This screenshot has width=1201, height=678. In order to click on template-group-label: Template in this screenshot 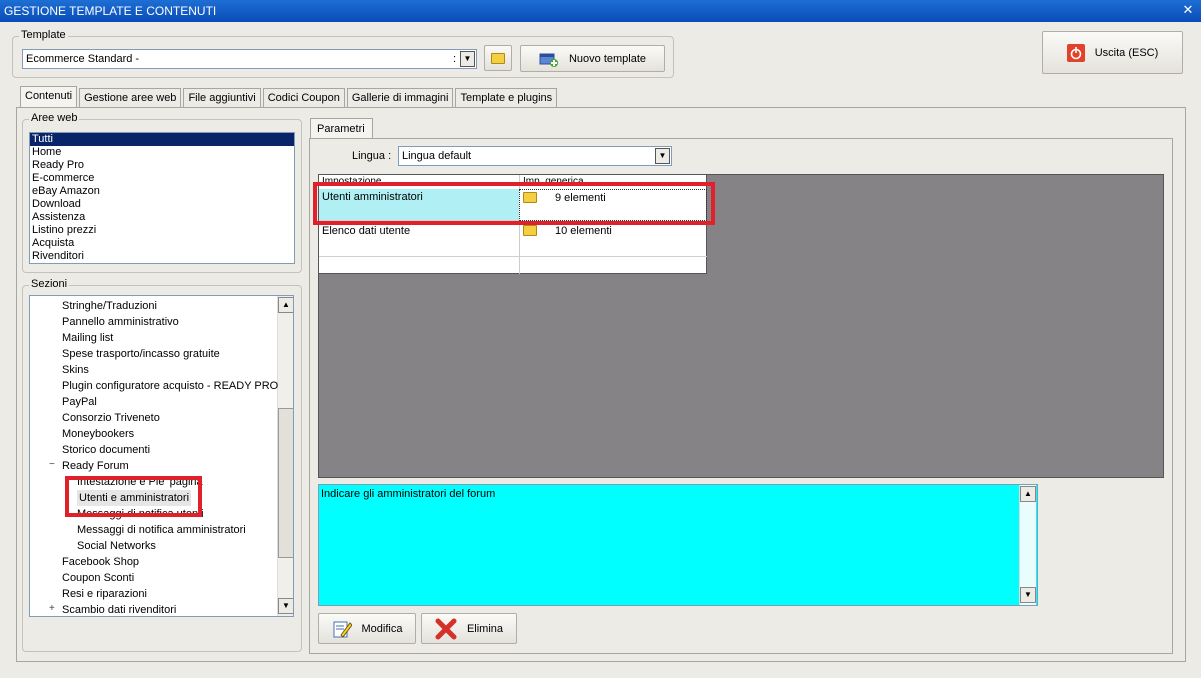, I will do `click(43, 35)`.